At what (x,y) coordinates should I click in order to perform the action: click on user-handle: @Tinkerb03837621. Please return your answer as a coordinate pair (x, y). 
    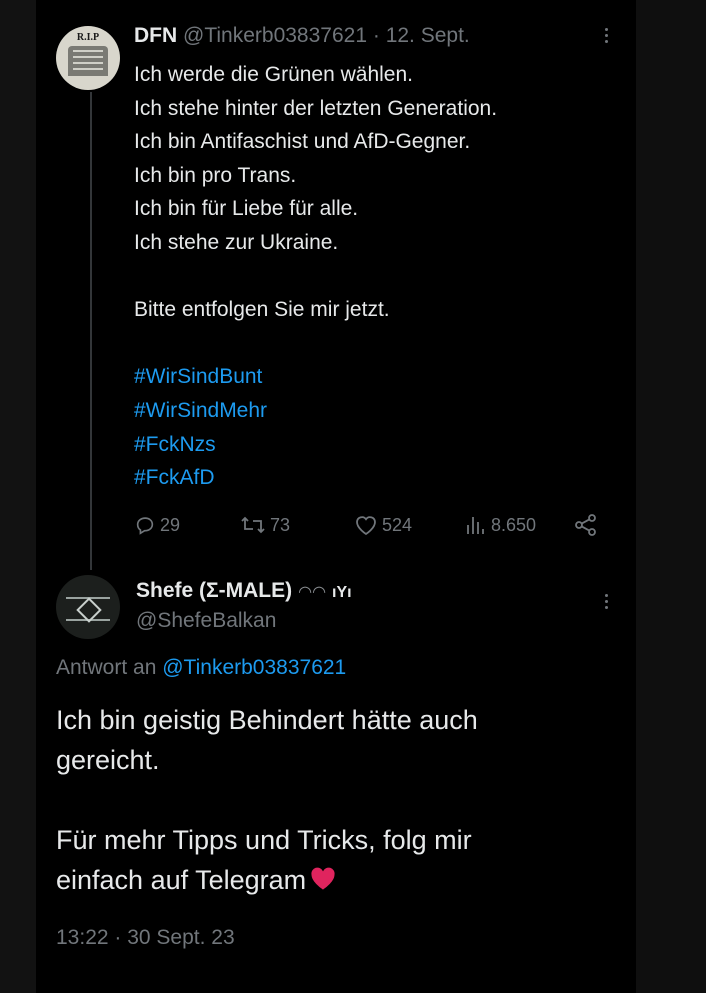
    Looking at the image, I should click on (275, 35).